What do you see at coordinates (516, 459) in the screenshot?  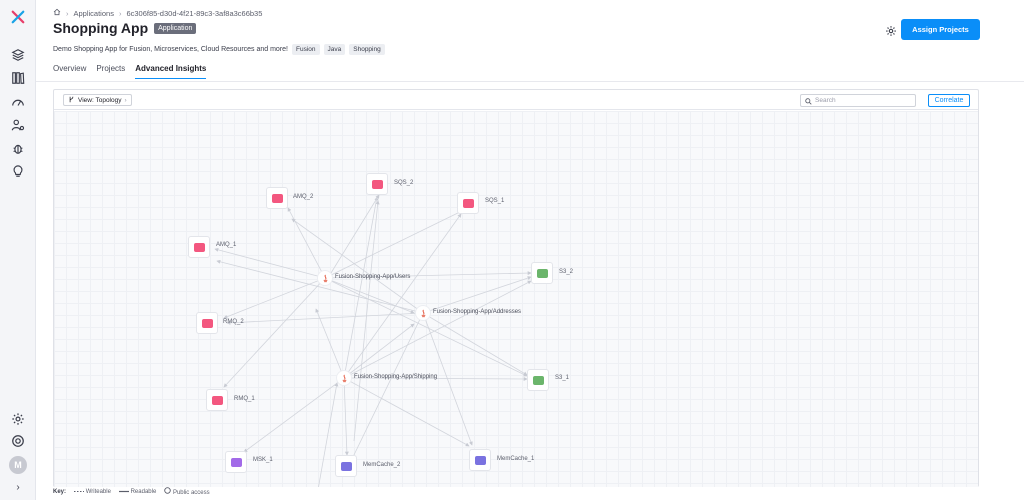 I see `resource-label-memcache1: MemCache_1` at bounding box center [516, 459].